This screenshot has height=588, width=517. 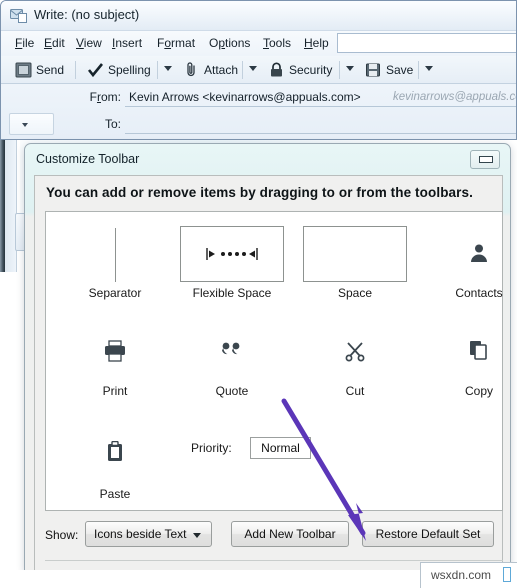 I want to click on toolbar-button-security: Security, so click(x=306, y=70).